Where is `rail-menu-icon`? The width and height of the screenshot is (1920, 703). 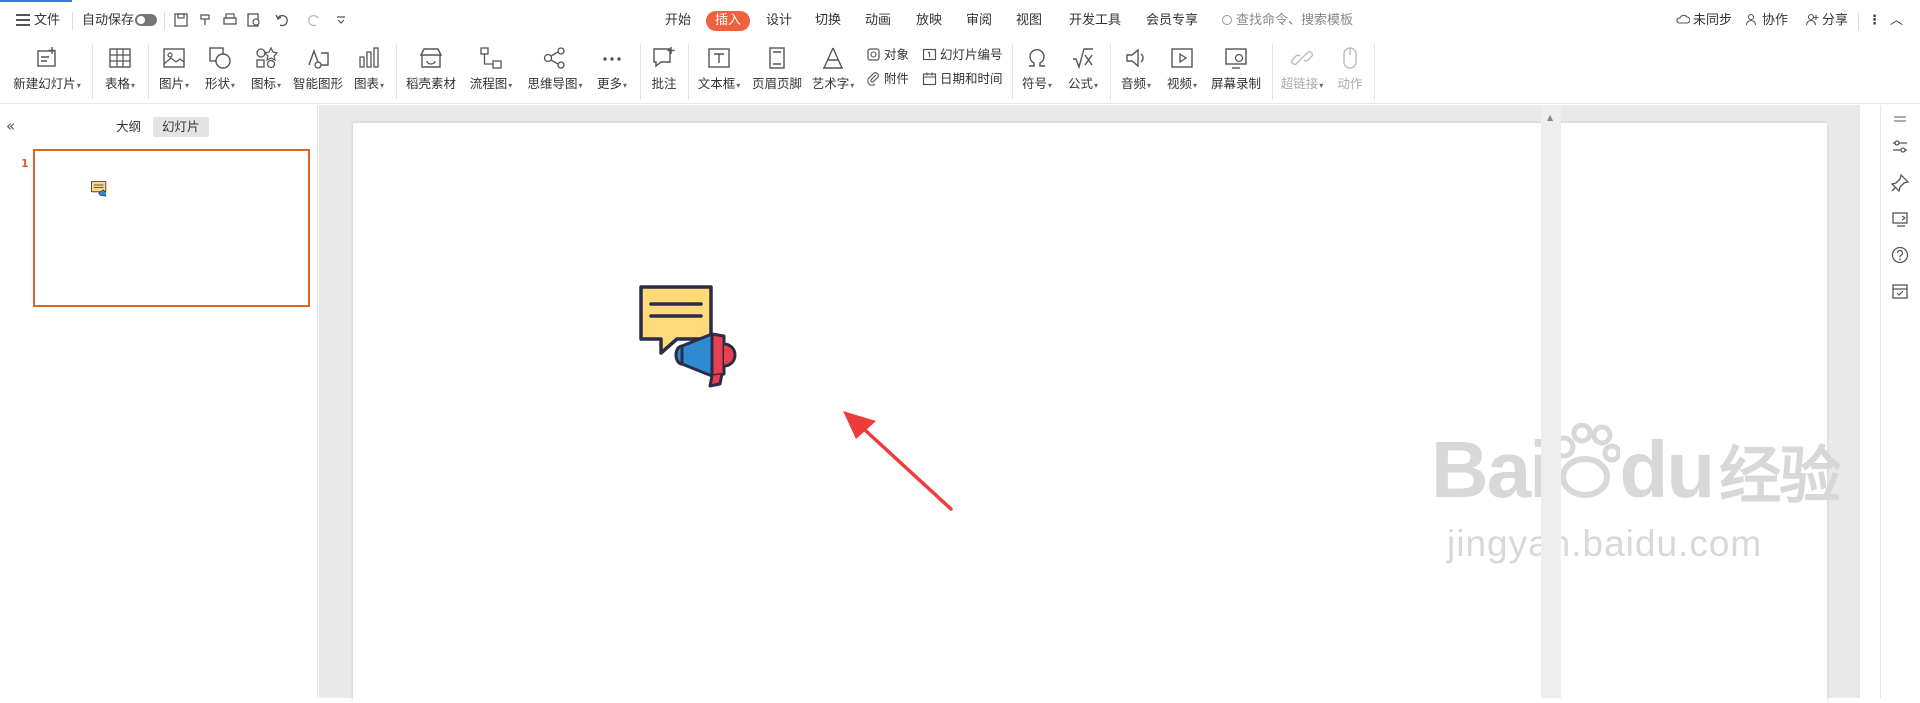
rail-menu-icon is located at coordinates (1900, 121).